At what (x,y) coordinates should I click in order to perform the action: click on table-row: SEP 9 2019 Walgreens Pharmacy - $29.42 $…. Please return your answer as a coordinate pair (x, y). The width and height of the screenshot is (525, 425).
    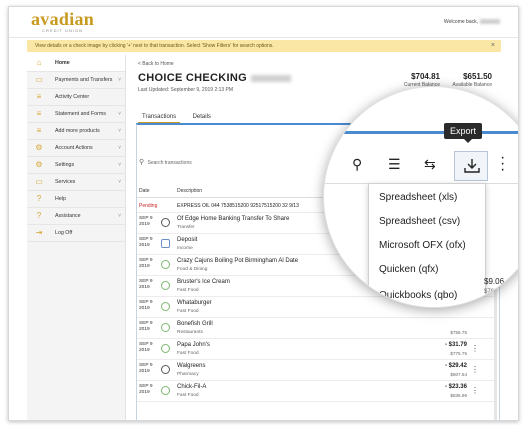
    Looking at the image, I should click on (317, 370).